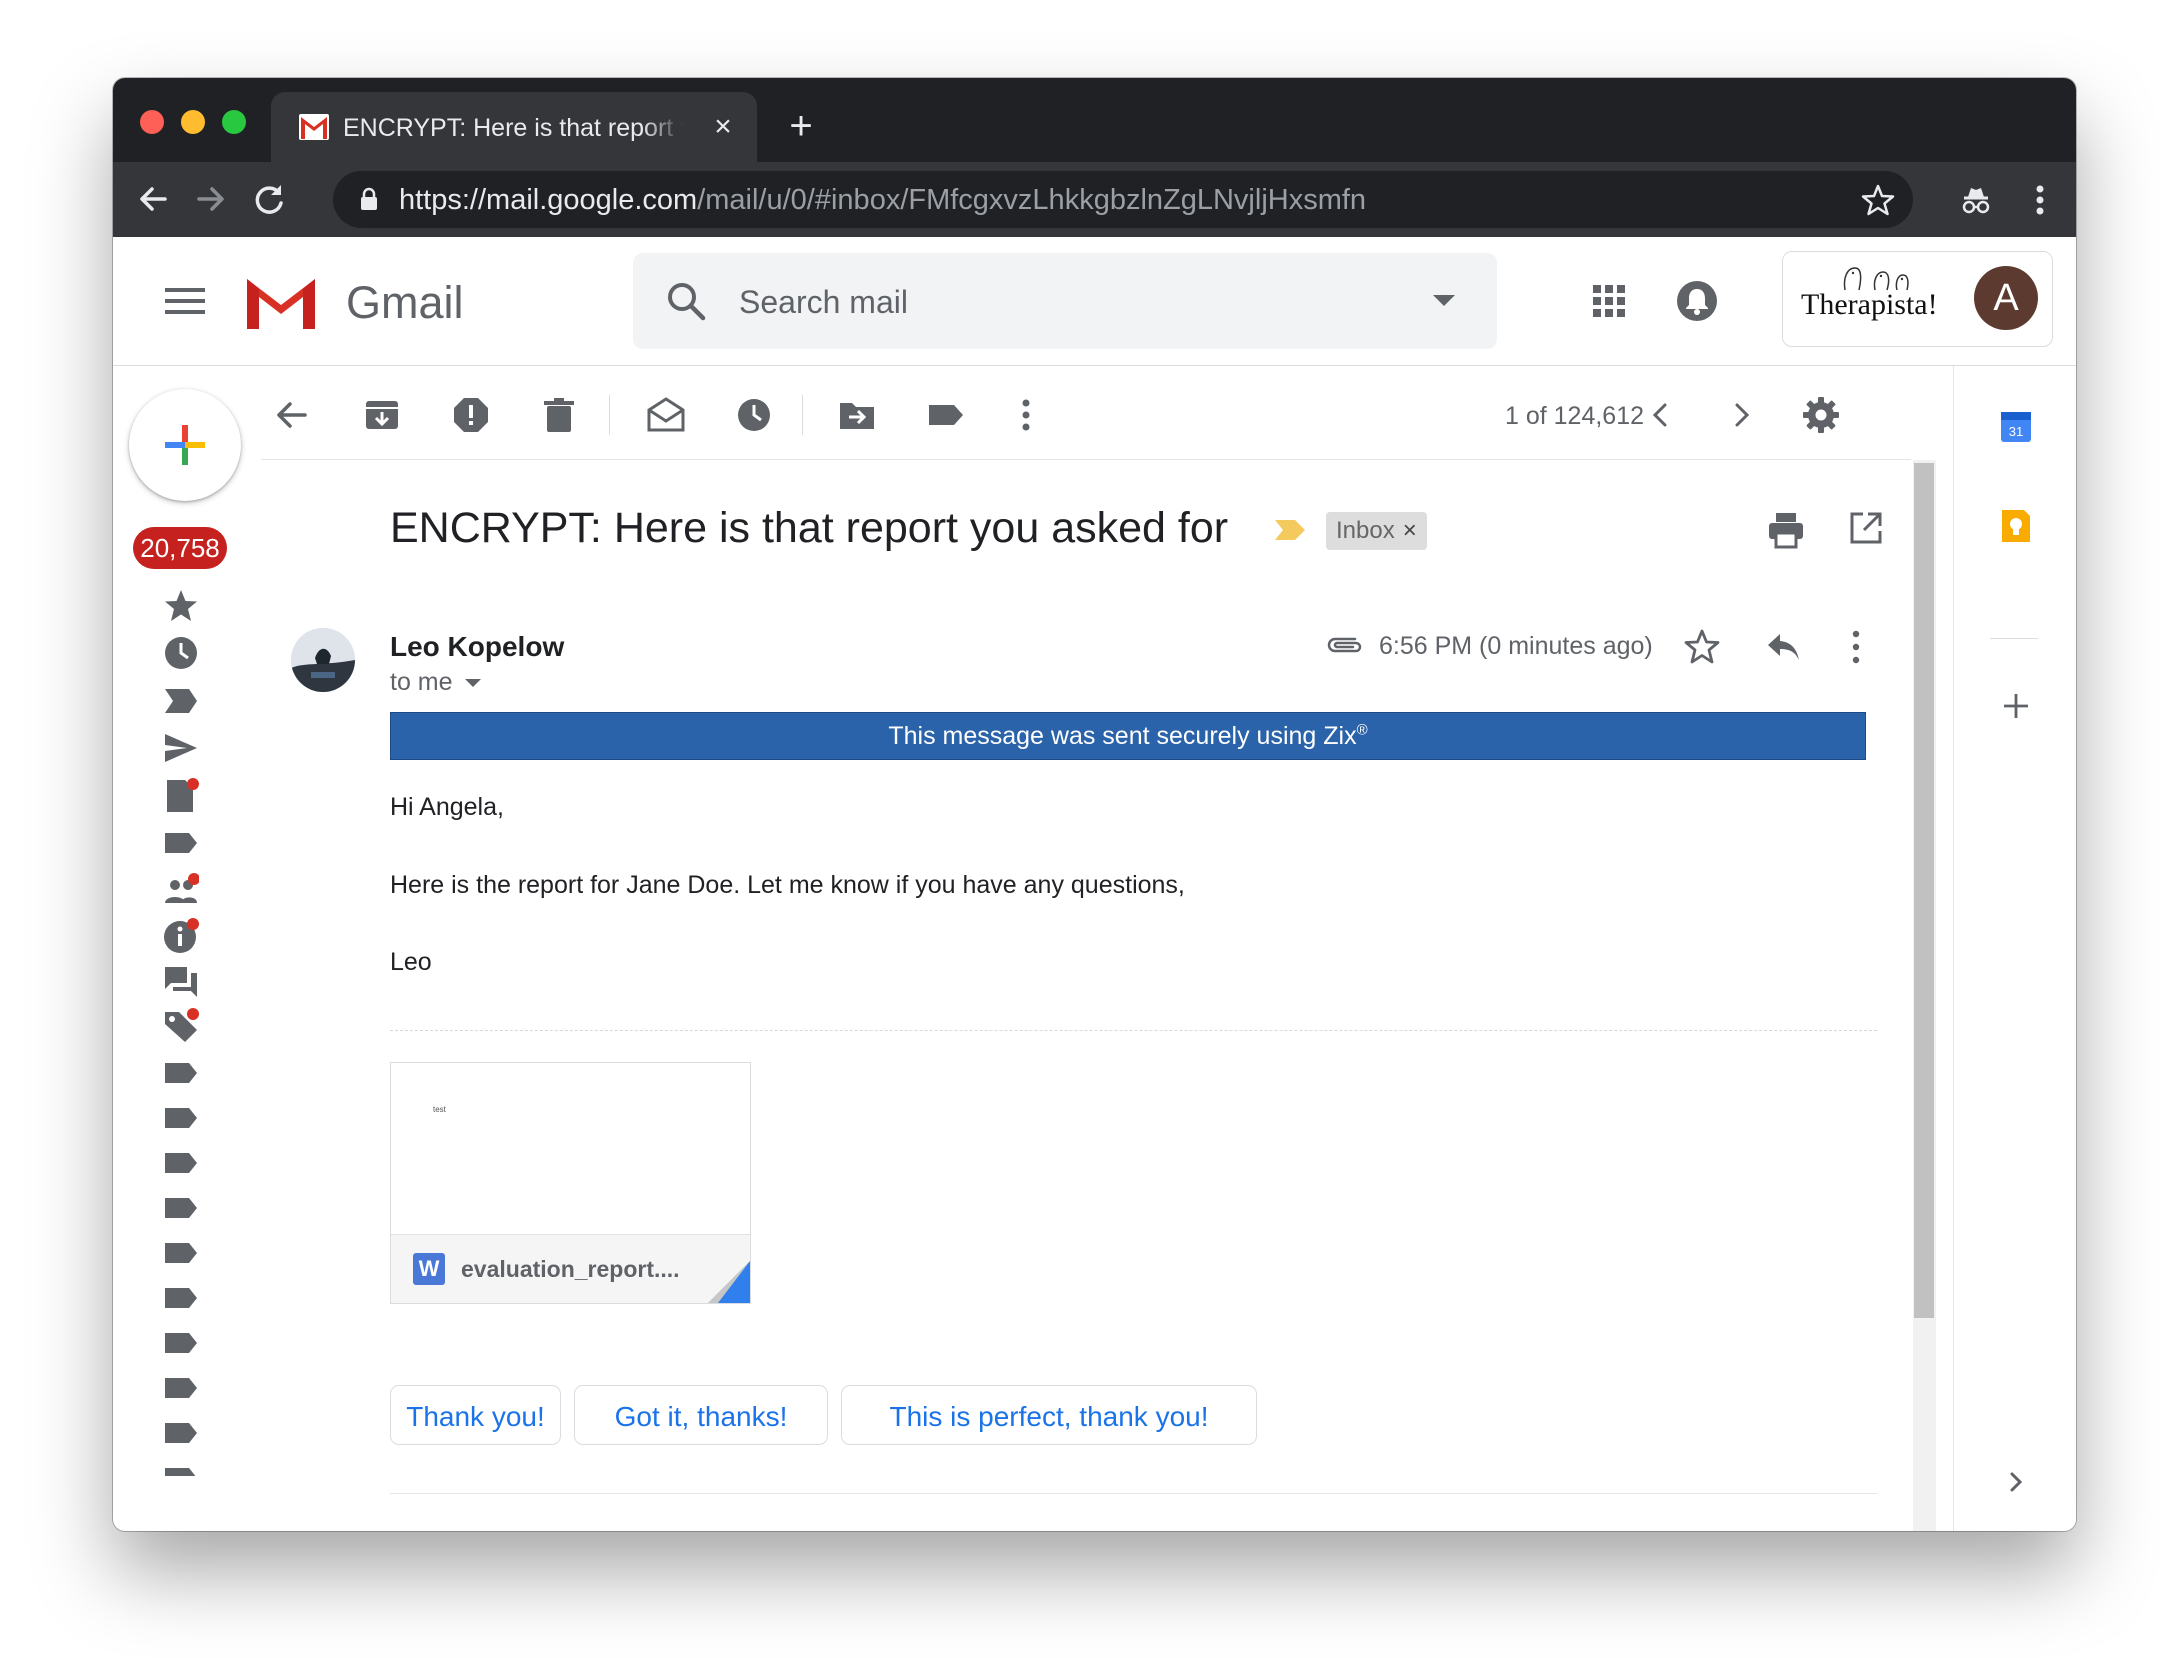 The height and width of the screenshot is (1658, 2160). I want to click on open-in-new-window-icon, so click(1866, 528).